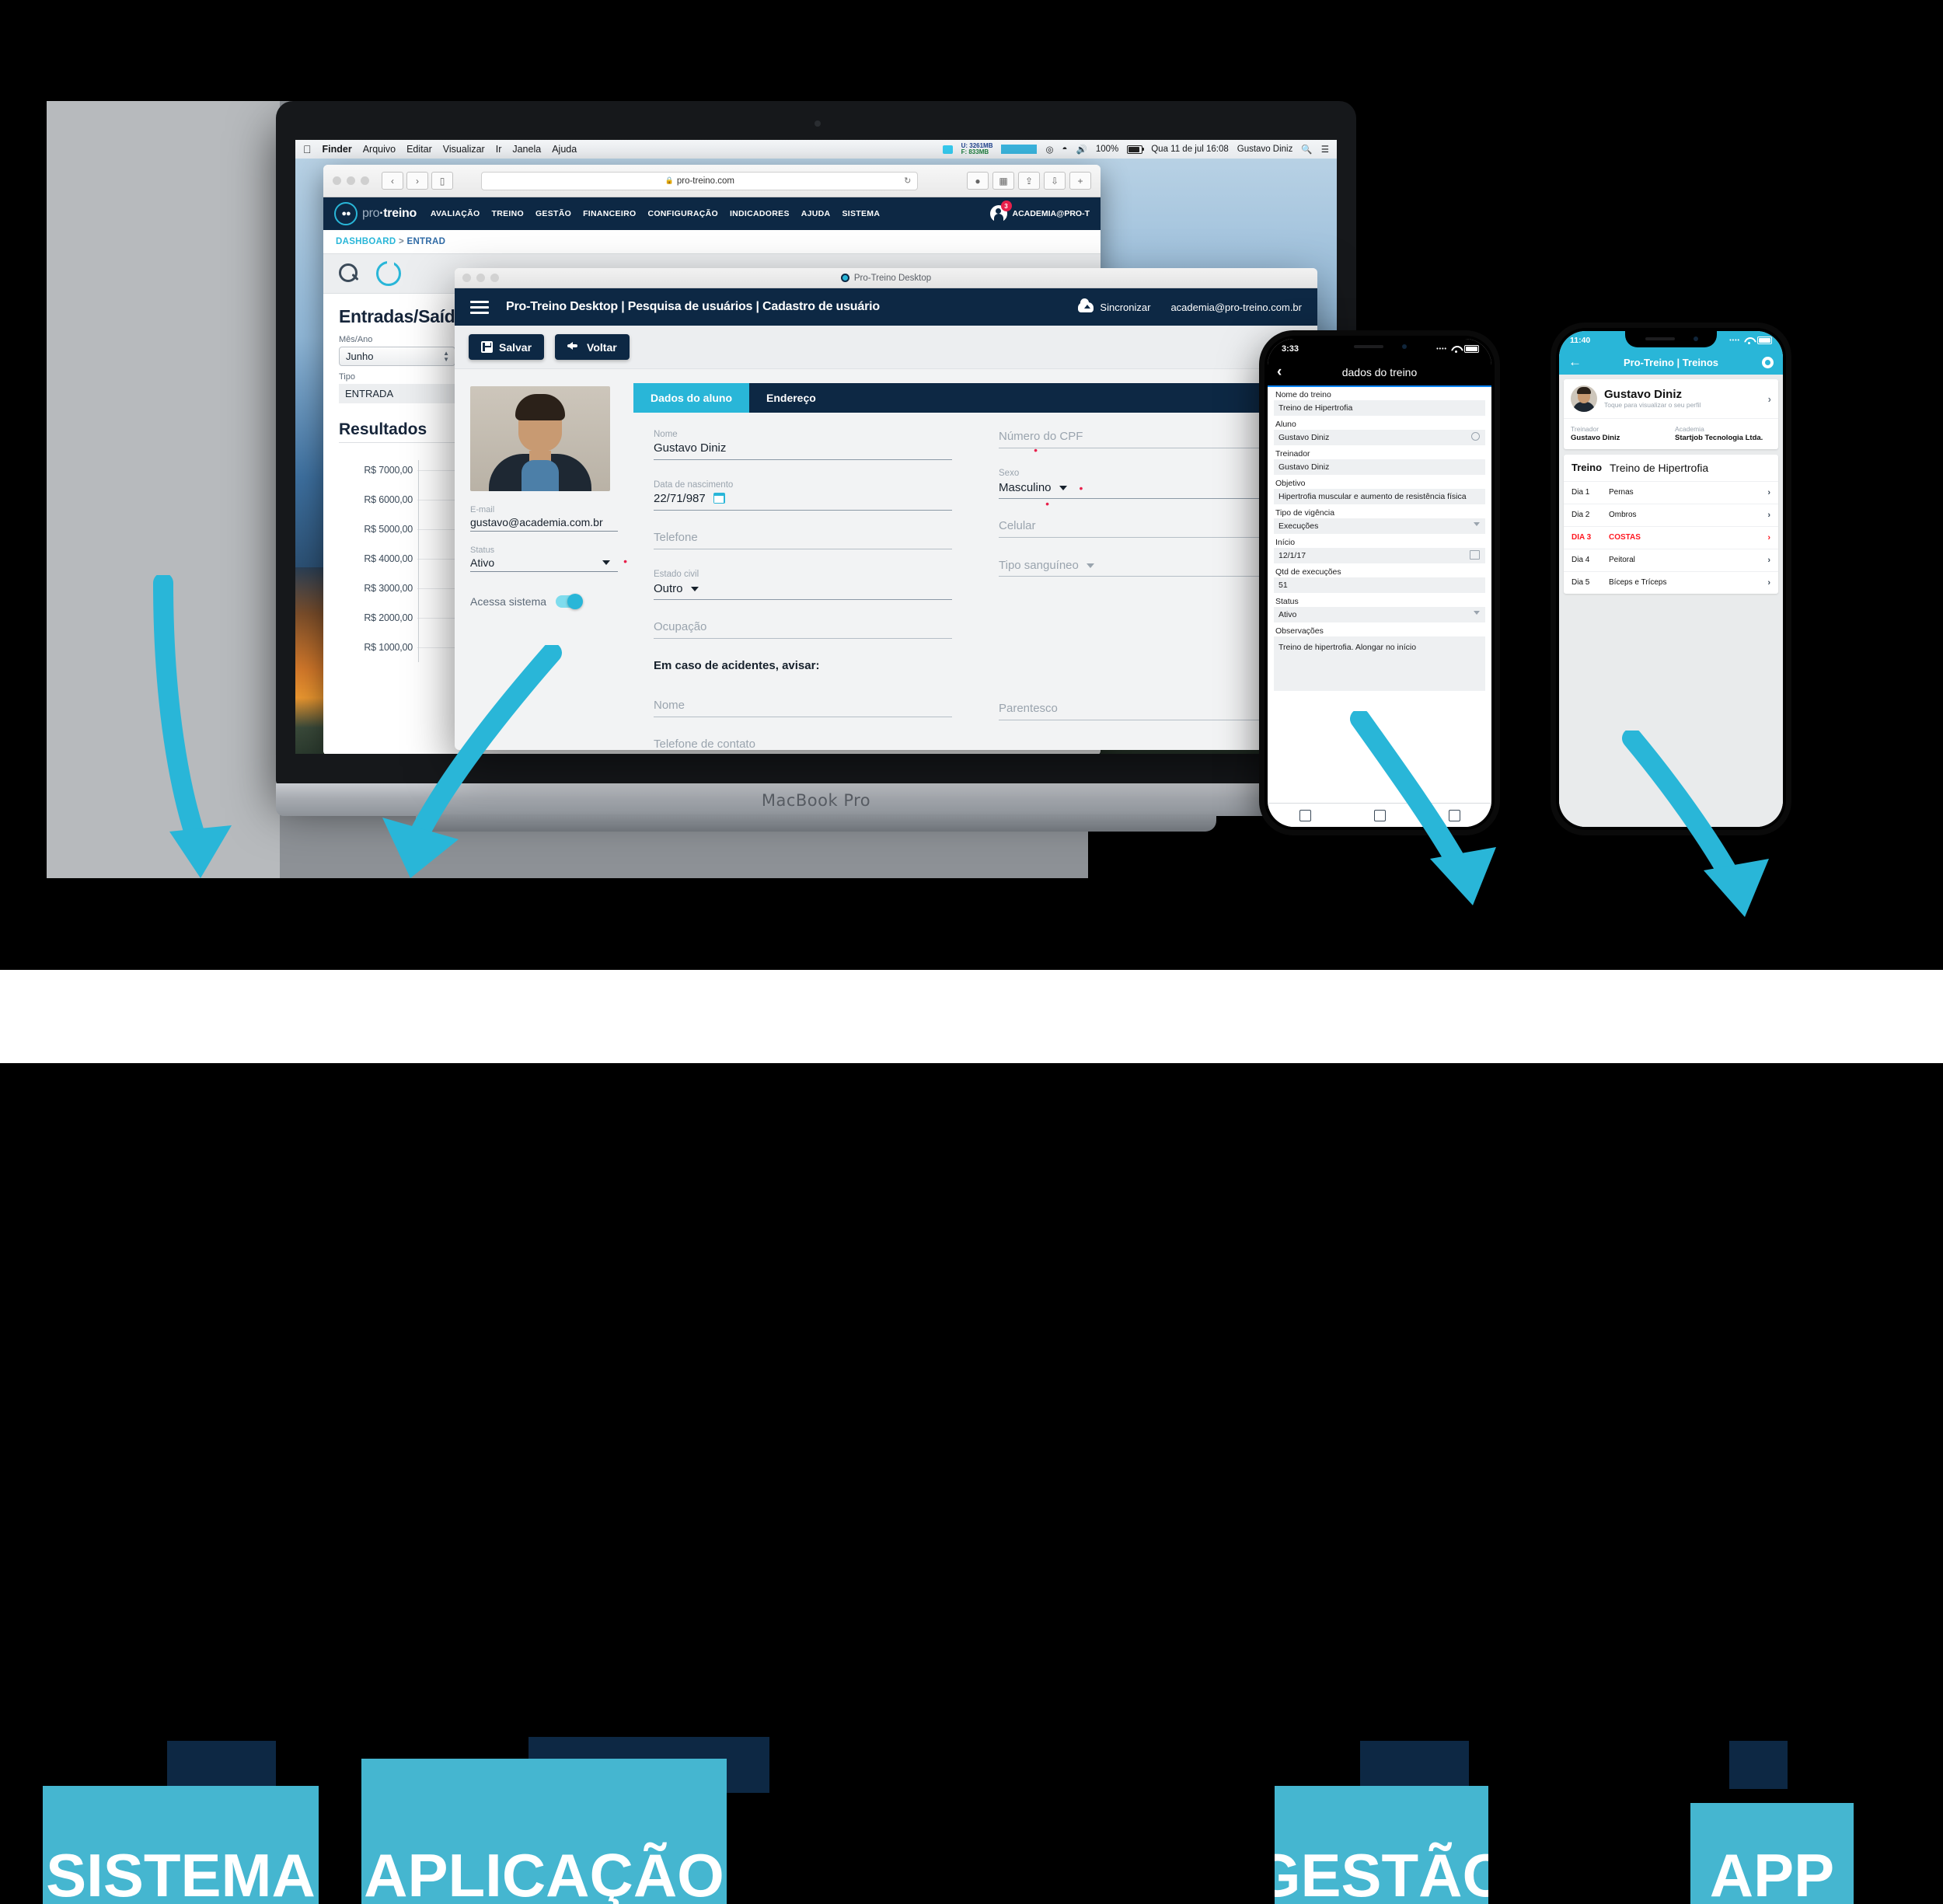  Describe the element at coordinates (507, 347) in the screenshot. I see `save-button: Salvar` at that location.